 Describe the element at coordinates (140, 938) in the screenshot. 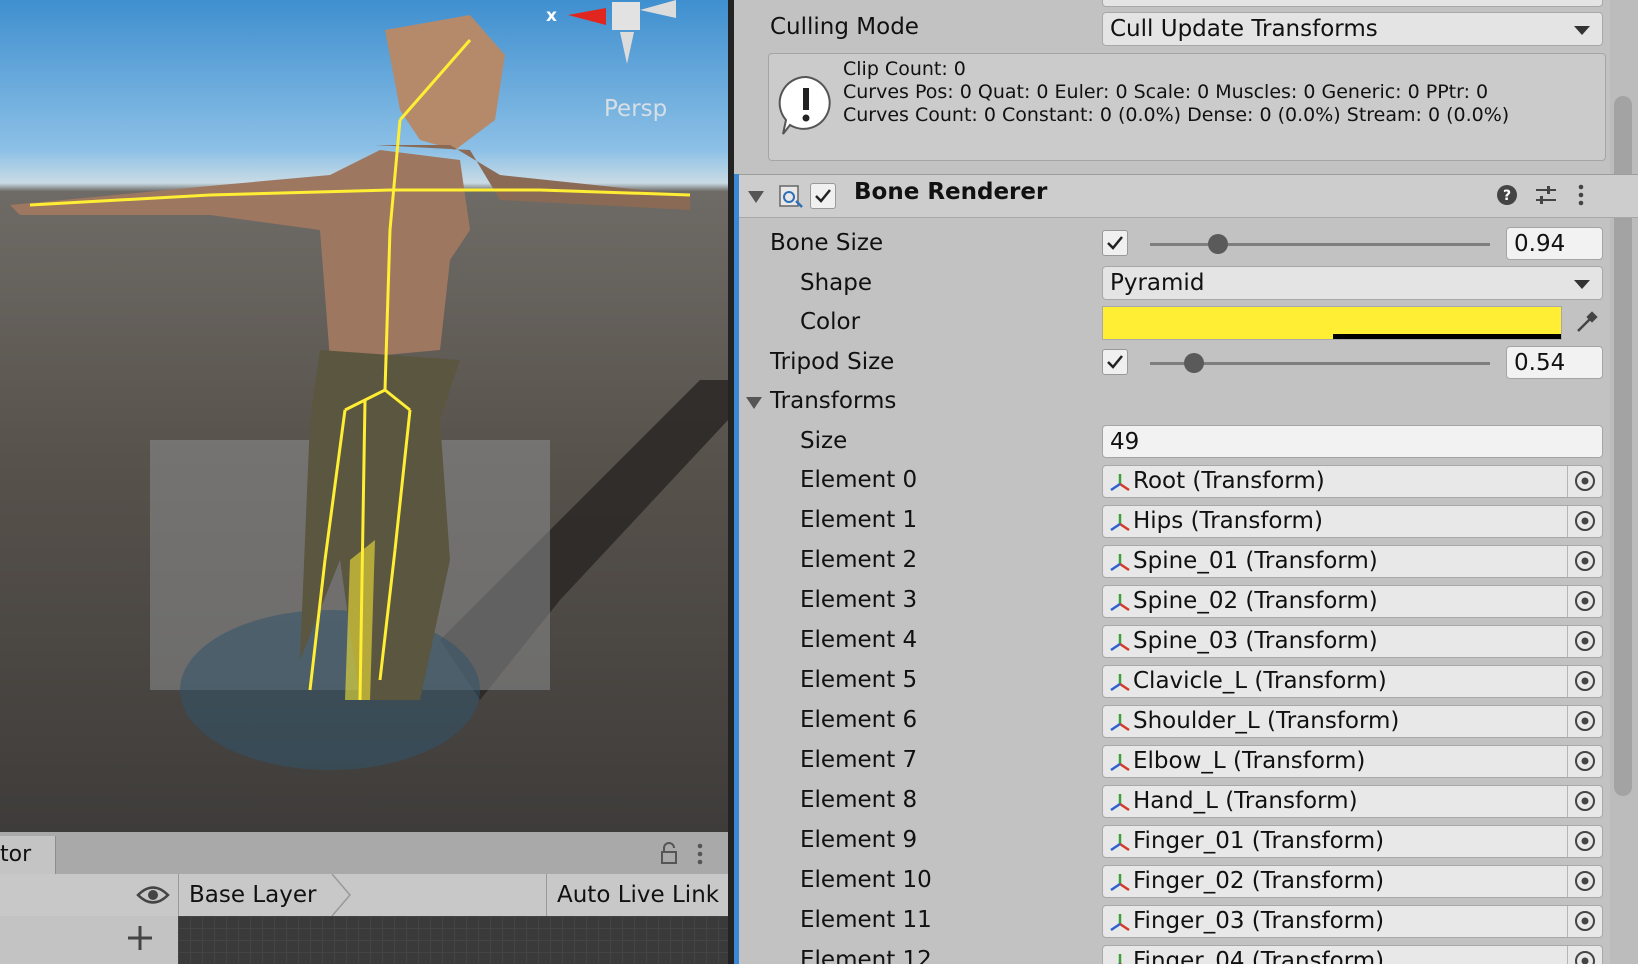

I see `add-parameter-icon` at that location.